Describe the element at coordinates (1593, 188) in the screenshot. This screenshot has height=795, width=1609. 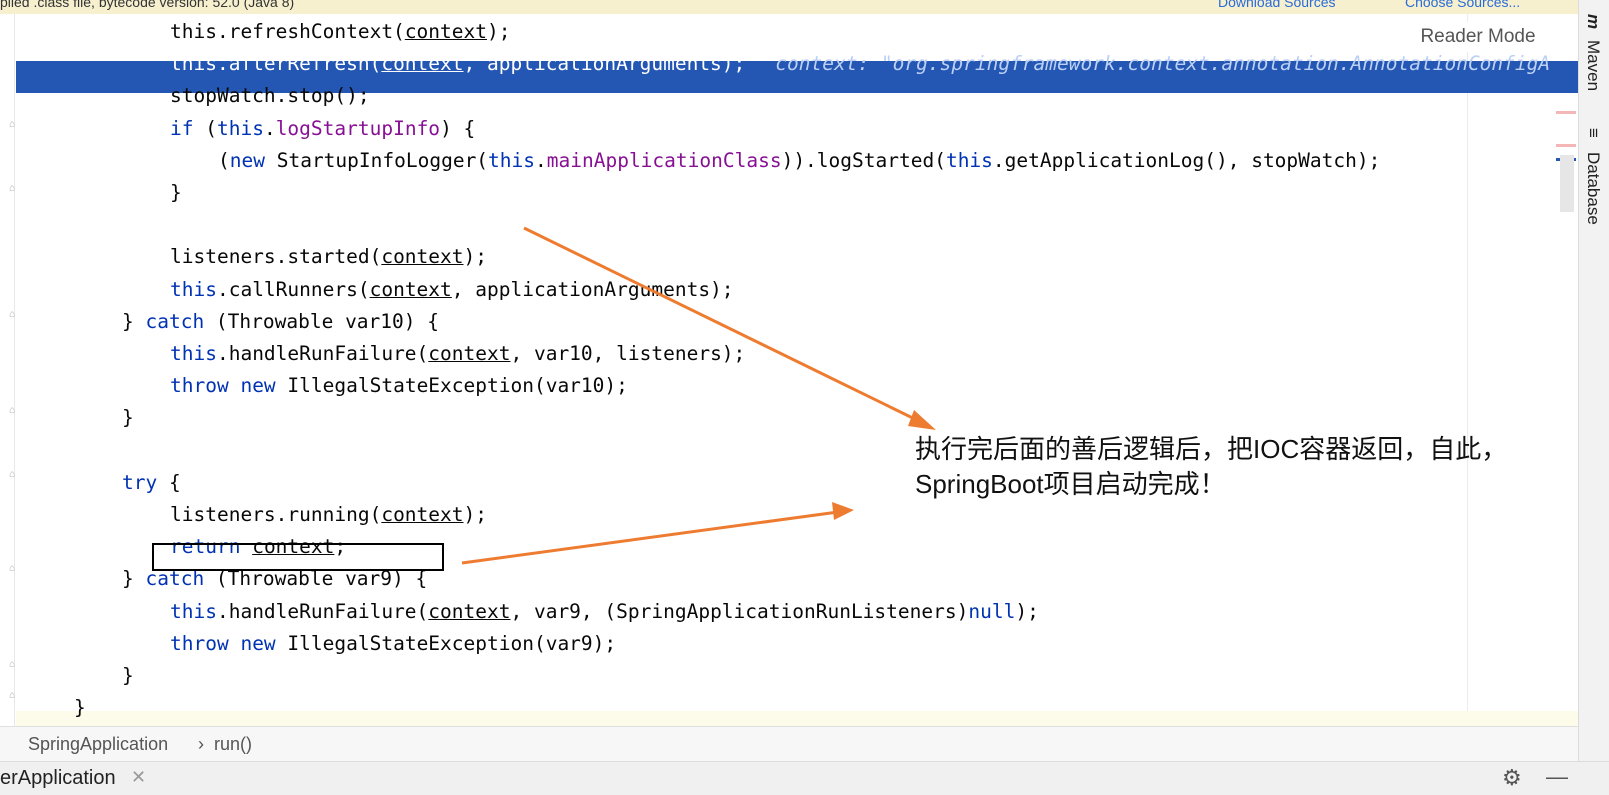
I see `database-tool-button: Database` at that location.